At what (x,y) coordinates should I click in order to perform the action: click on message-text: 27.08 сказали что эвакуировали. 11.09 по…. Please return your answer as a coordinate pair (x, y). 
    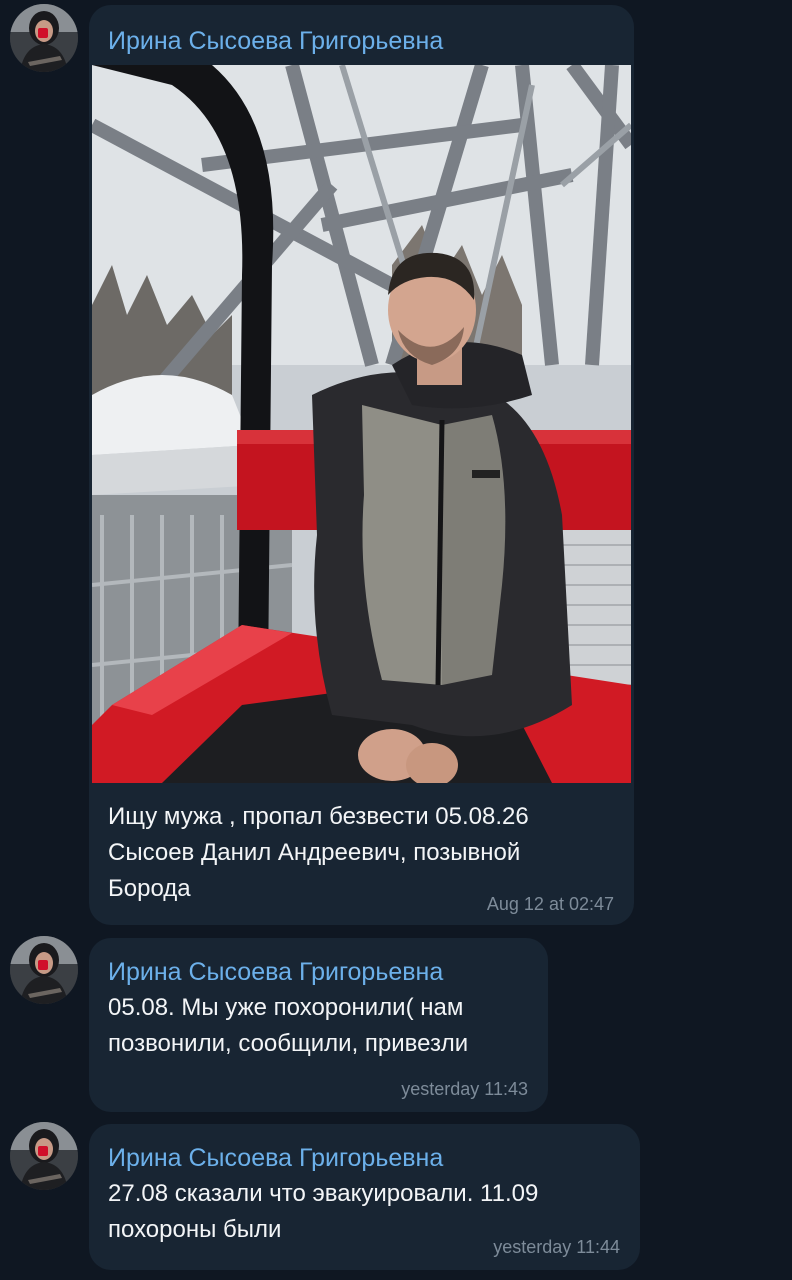
    Looking at the image, I should click on (323, 1211).